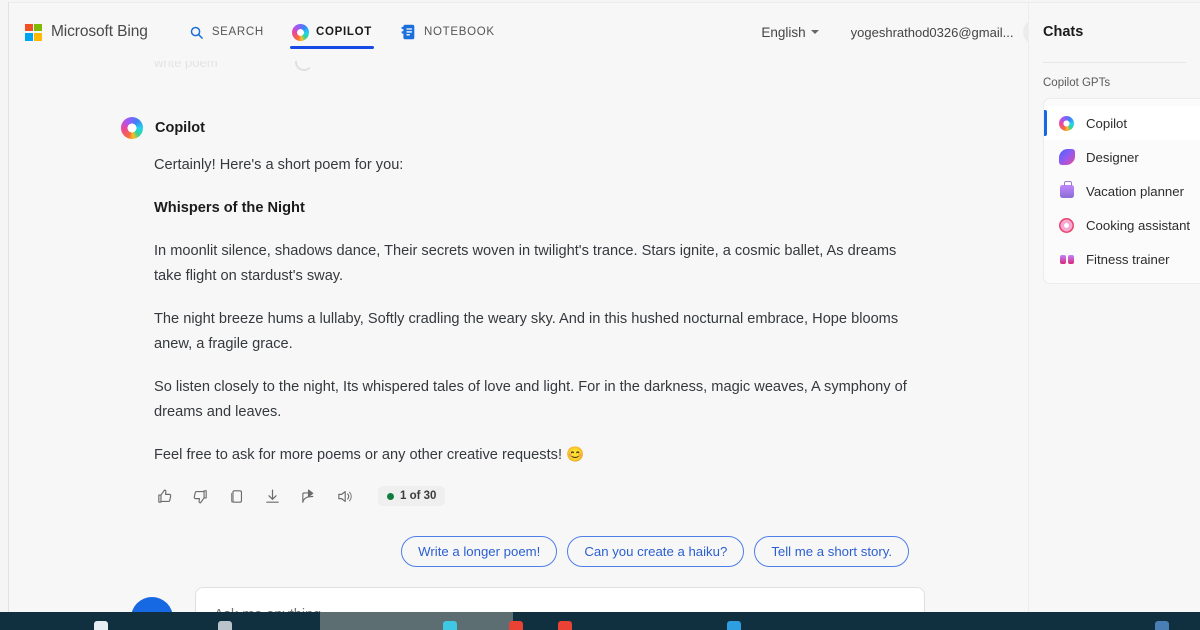 The height and width of the screenshot is (630, 1200). What do you see at coordinates (591, 496) in the screenshot?
I see `message-actions: 1 of 30` at bounding box center [591, 496].